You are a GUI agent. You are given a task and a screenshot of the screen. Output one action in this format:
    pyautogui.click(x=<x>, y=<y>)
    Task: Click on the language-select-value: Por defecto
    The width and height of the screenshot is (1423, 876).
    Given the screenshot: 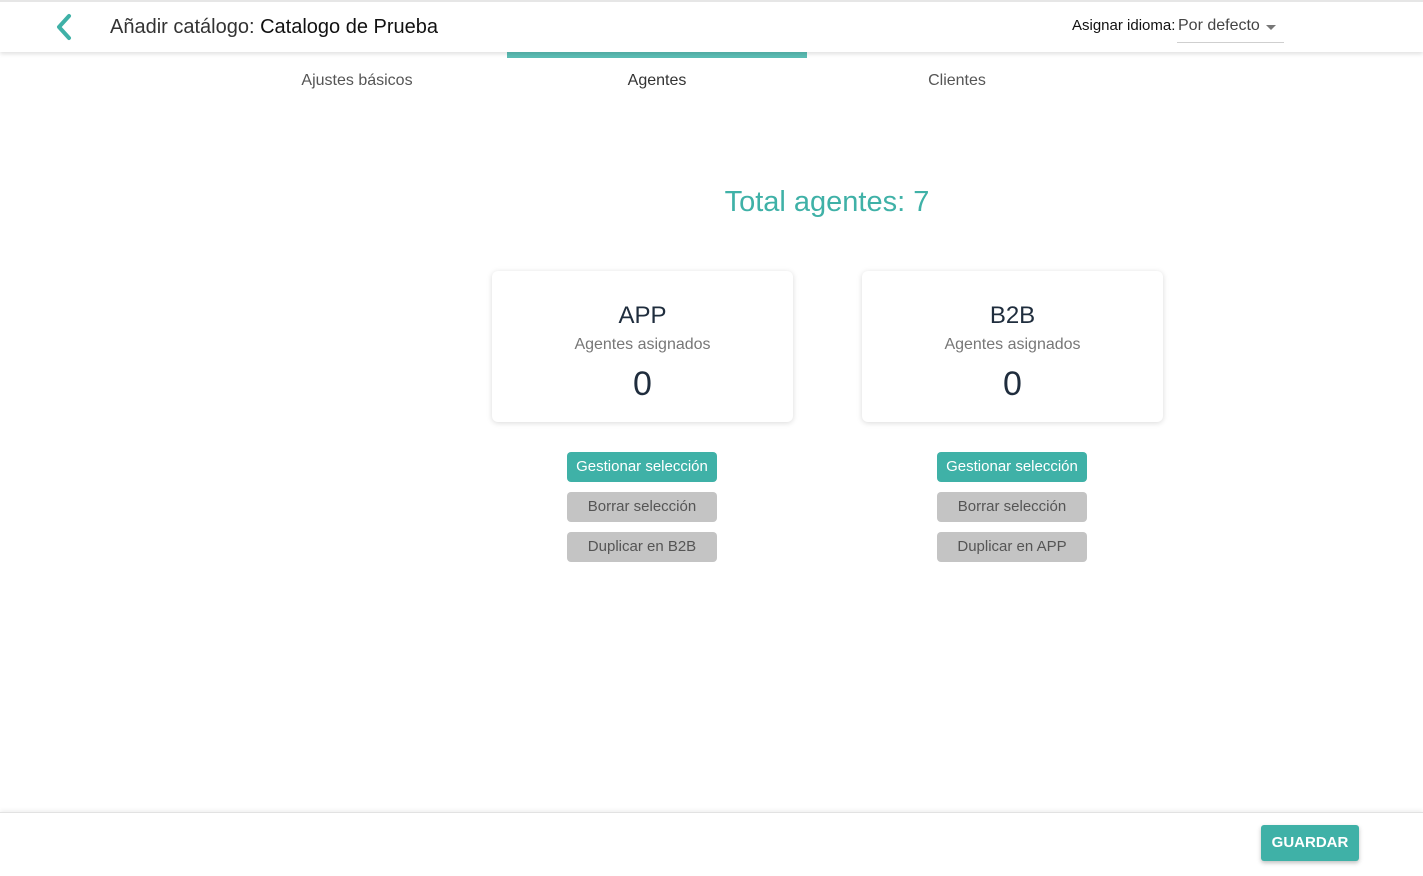 What is the action you would take?
    pyautogui.click(x=1219, y=25)
    